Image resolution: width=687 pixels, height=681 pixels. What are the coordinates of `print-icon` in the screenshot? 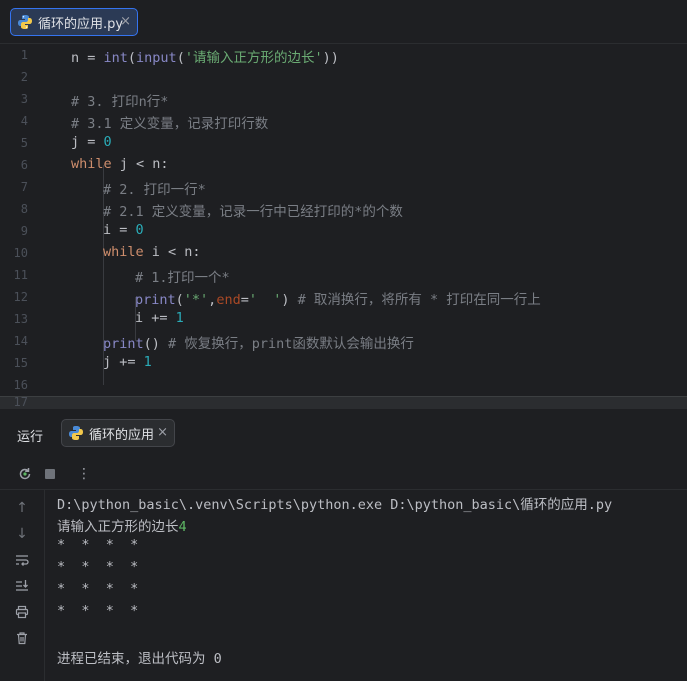 It's located at (22, 612).